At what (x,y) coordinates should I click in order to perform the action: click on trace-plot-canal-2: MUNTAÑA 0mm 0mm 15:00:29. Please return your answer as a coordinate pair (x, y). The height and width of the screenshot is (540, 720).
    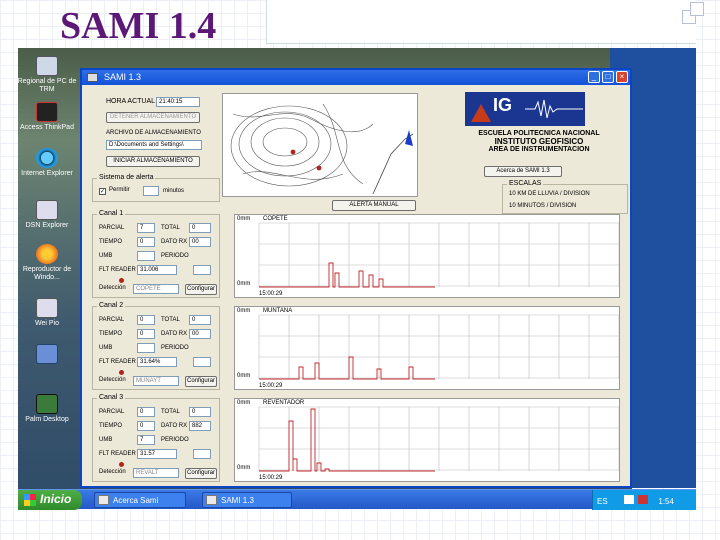
    Looking at the image, I should click on (427, 348).